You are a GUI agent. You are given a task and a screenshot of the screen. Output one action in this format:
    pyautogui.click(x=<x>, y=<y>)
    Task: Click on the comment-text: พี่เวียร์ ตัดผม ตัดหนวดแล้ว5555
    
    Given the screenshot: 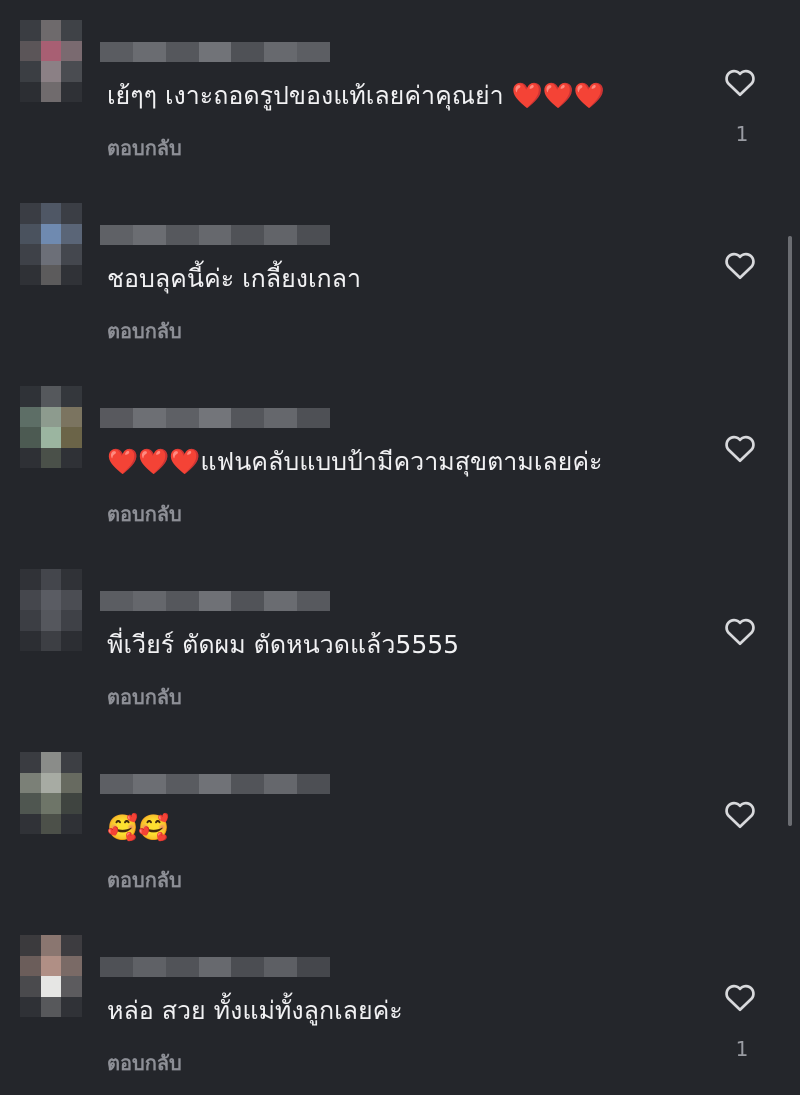 What is the action you would take?
    pyautogui.click(x=283, y=644)
    